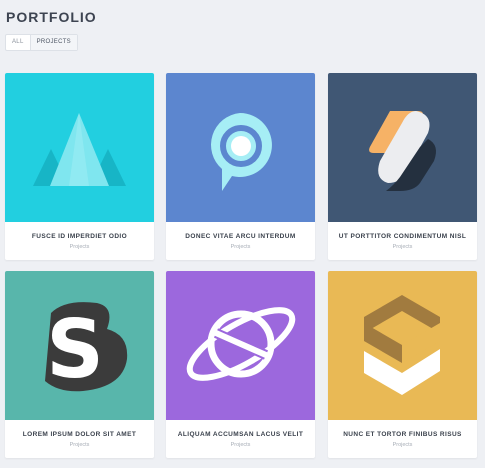 This screenshot has height=468, width=485. I want to click on card-title: DONEC VITAE ARCU INTERDUM, so click(240, 236).